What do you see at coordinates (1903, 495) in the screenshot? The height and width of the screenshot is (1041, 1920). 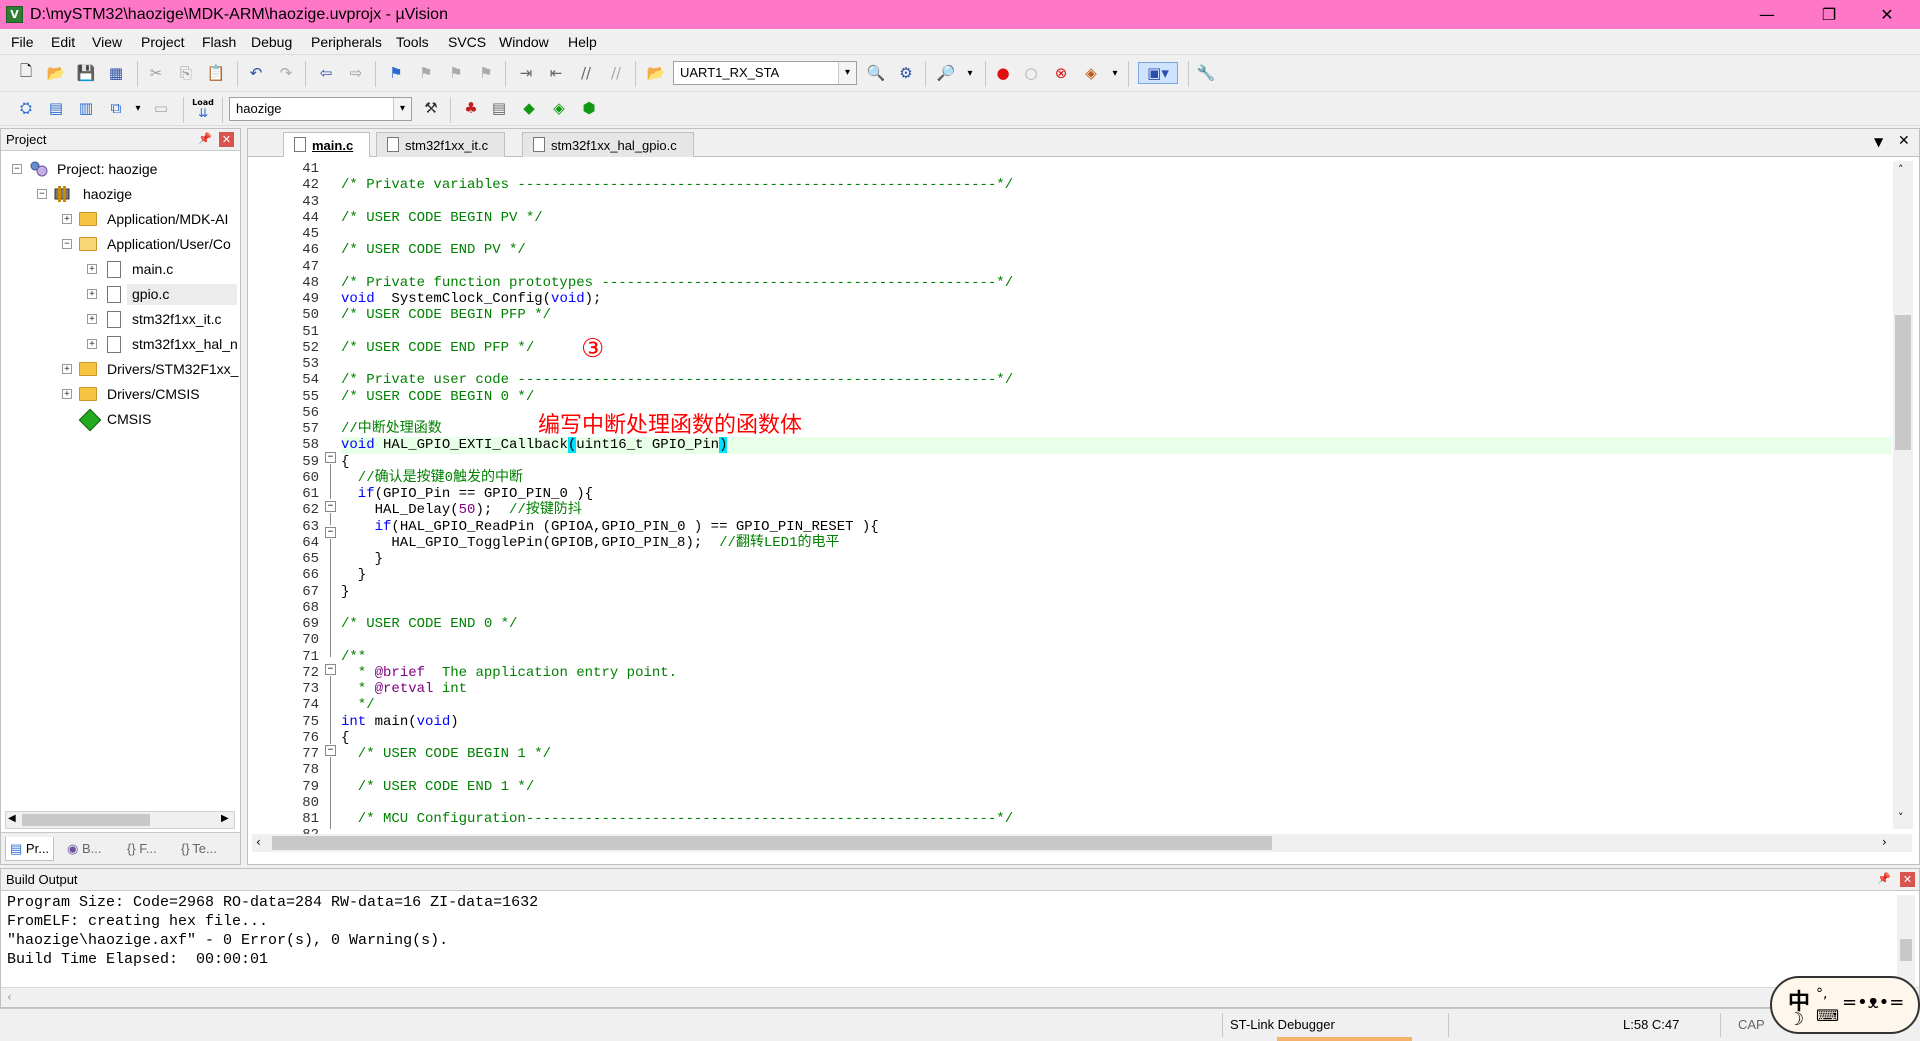 I see `vertical-scrollbar: ˄ ˅` at bounding box center [1903, 495].